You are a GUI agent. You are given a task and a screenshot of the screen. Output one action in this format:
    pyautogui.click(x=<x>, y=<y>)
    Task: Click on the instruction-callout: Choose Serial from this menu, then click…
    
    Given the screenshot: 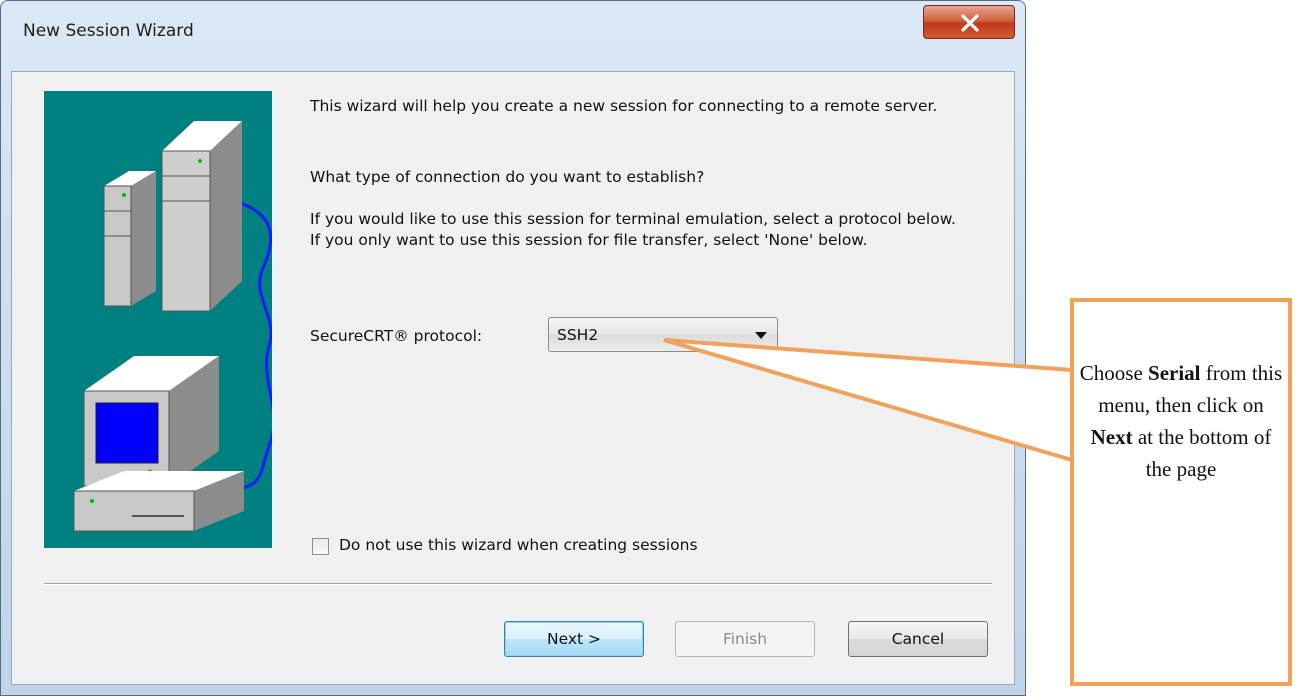 What is the action you would take?
    pyautogui.click(x=1181, y=492)
    